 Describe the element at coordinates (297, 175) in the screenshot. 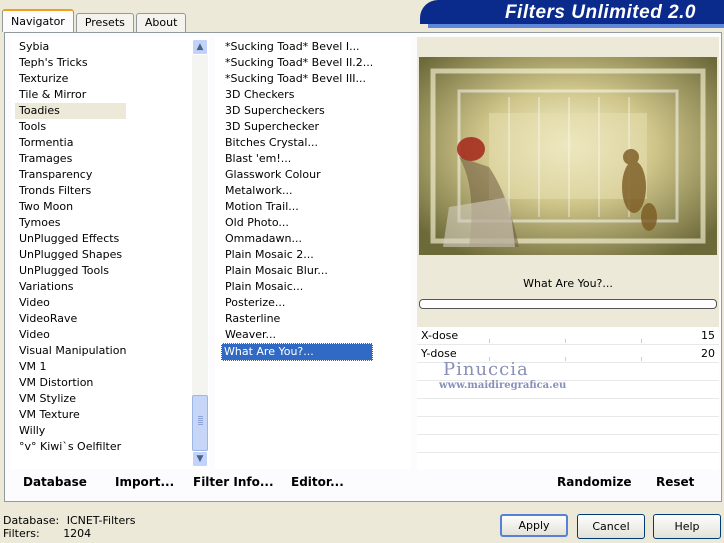

I see `filter-item: Glasswork Colour` at that location.